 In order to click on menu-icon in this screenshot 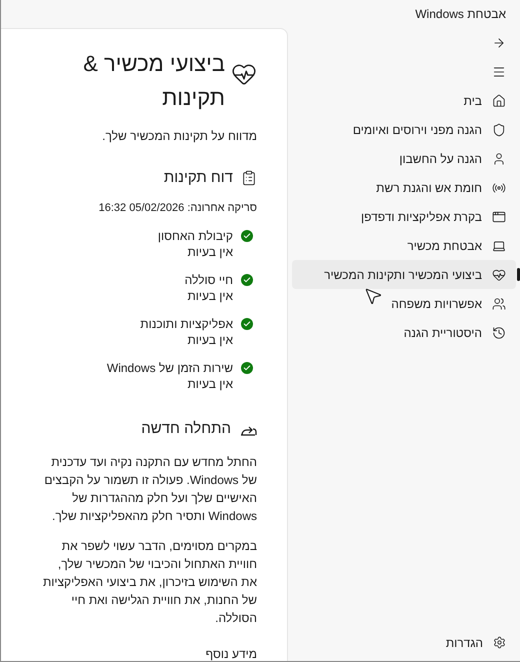, I will do `click(499, 71)`.